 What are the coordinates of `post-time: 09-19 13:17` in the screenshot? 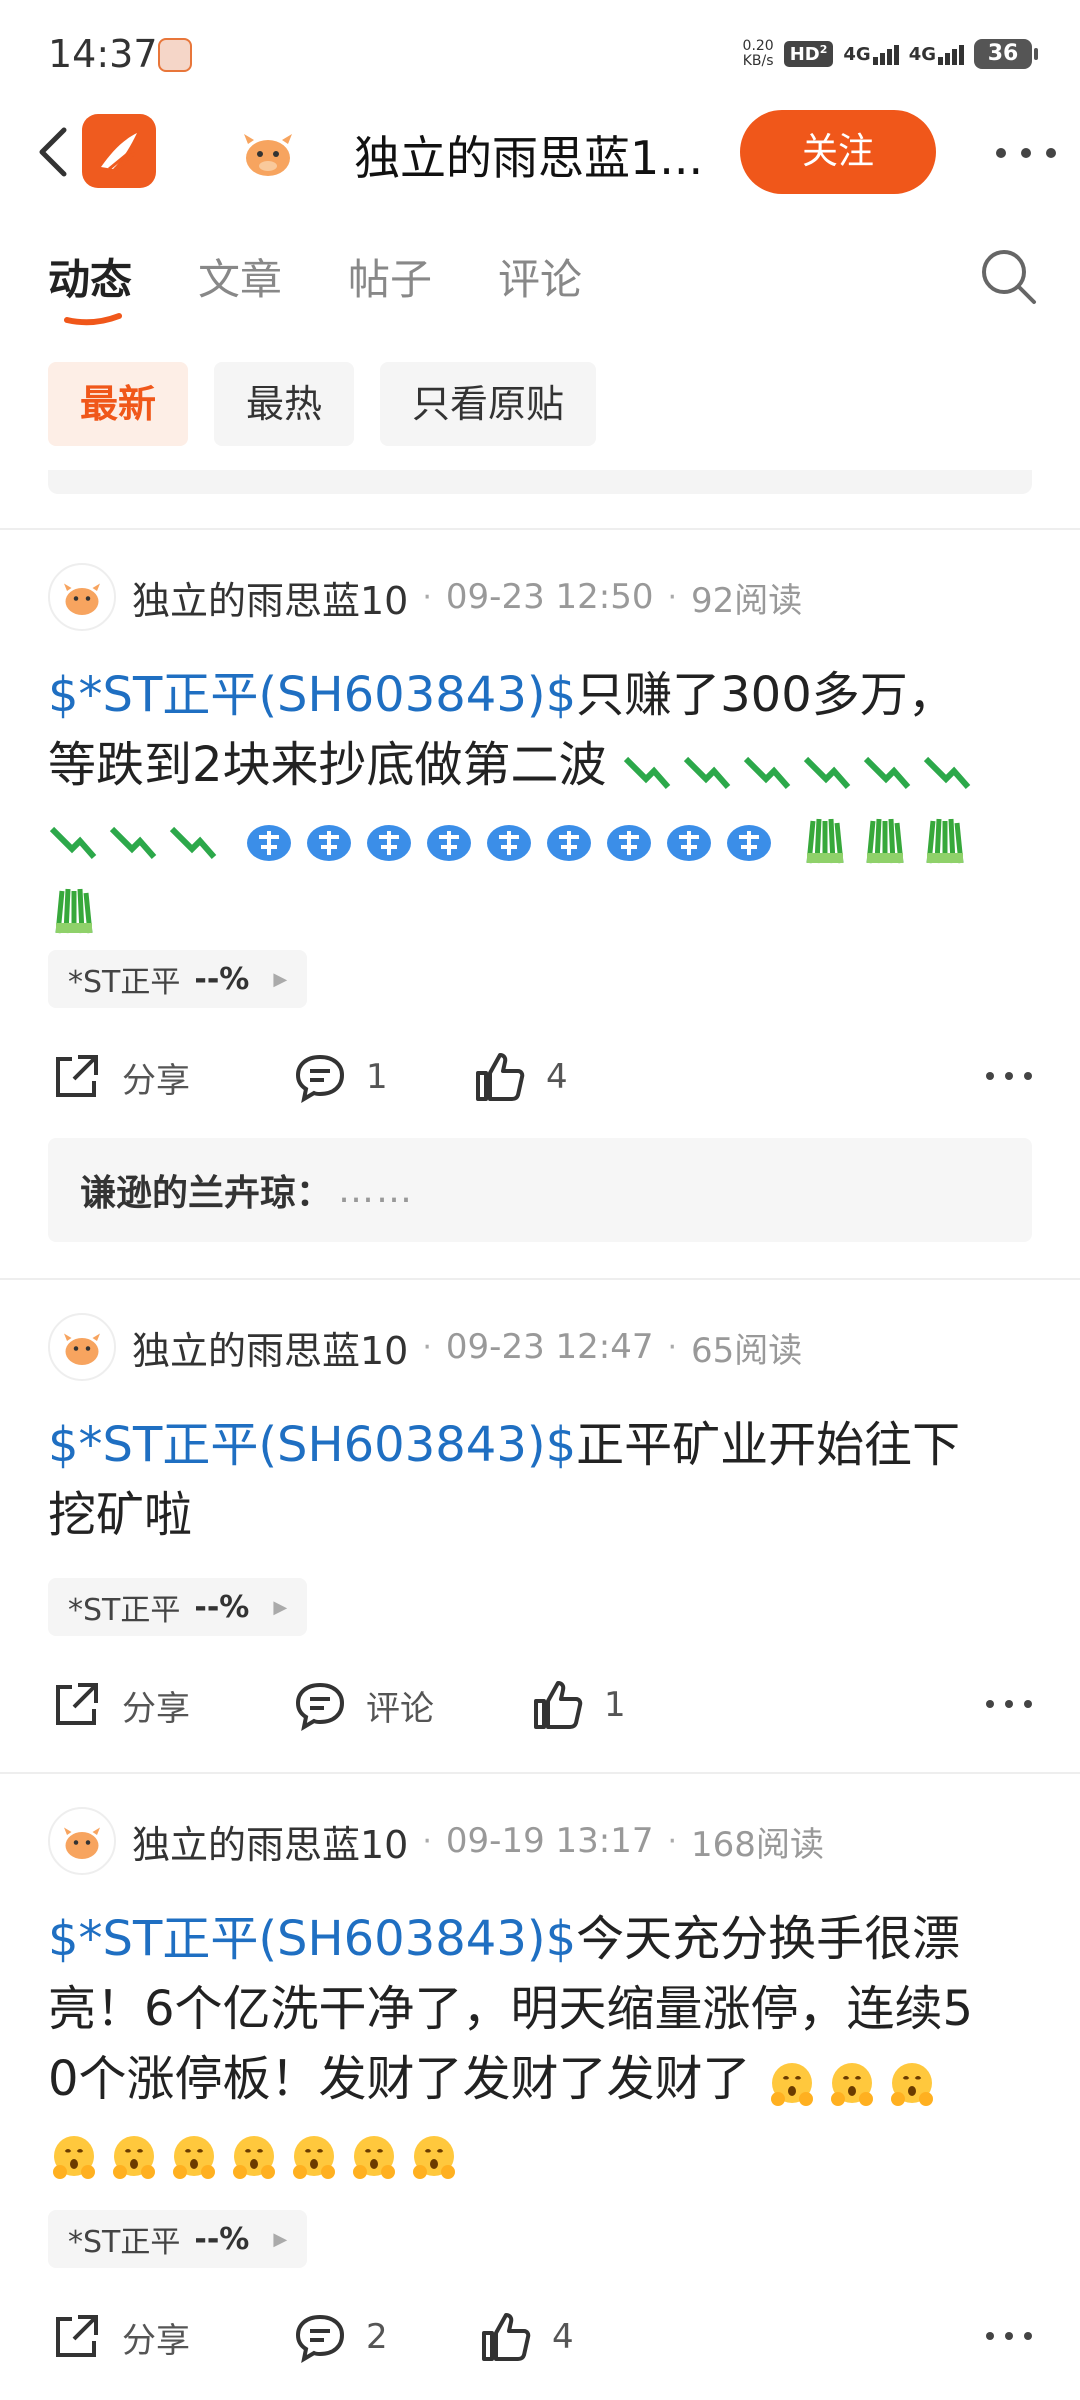 It's located at (549, 1841).